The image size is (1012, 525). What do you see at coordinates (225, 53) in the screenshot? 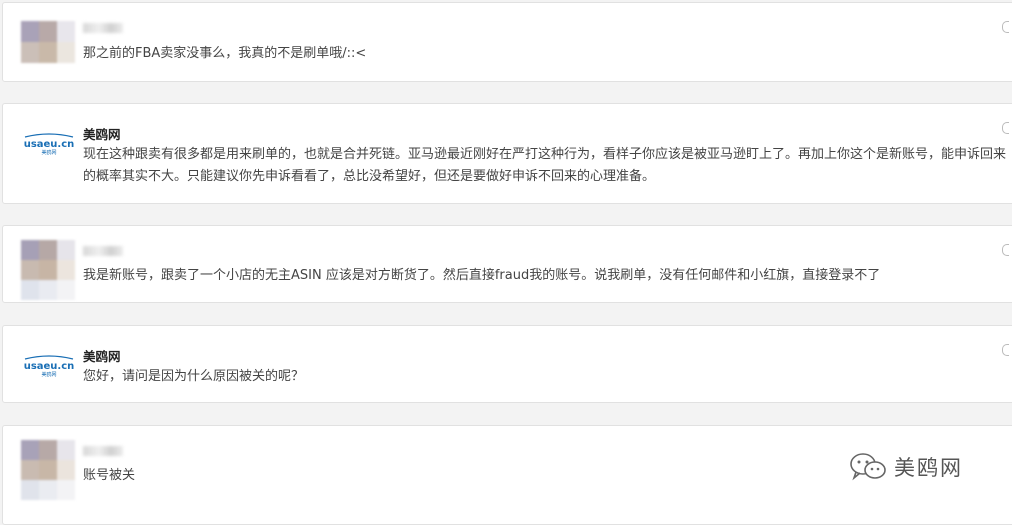
I see `comment-text: 那之前的FBA卖家没事么，我真的不是刷单哦/::<` at bounding box center [225, 53].